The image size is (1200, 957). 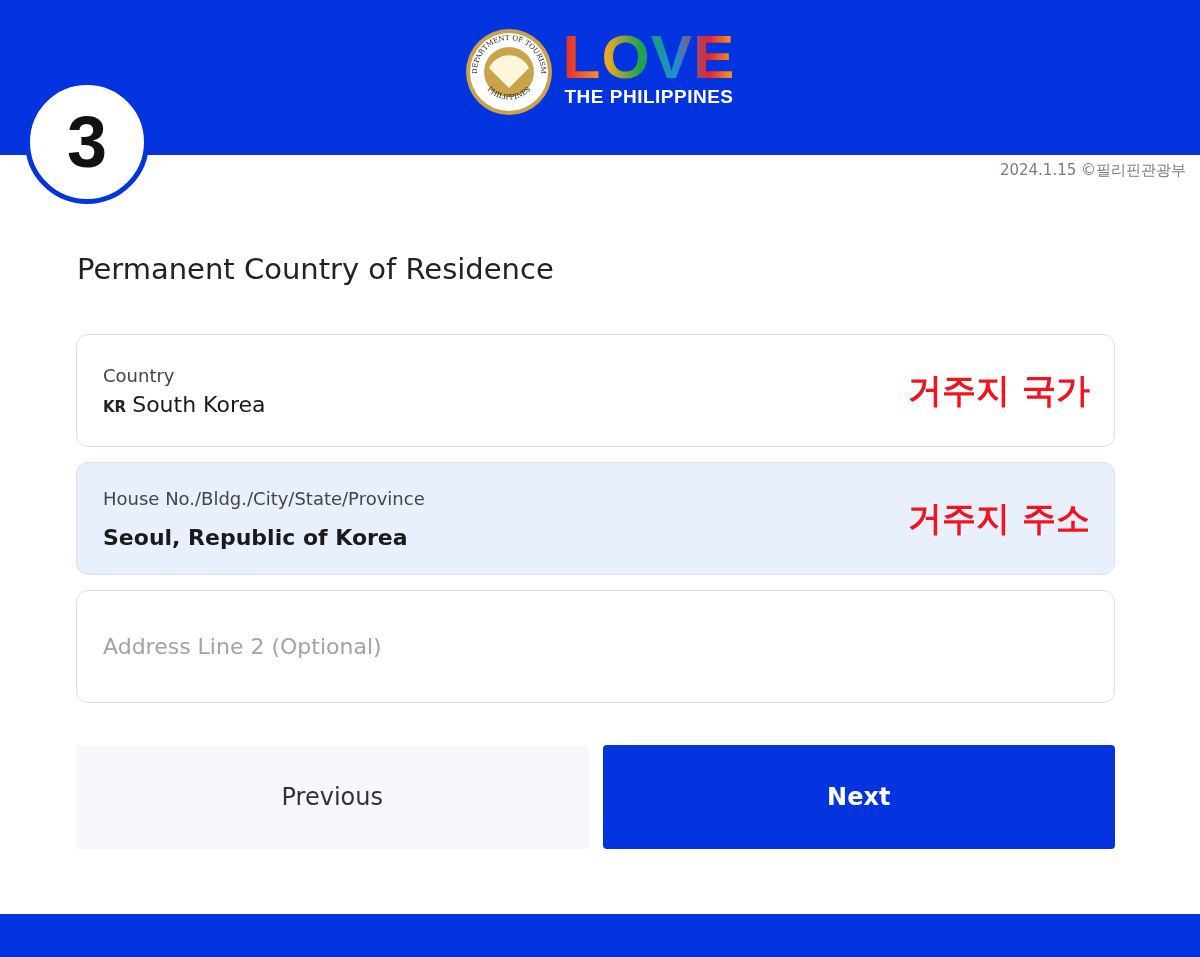 I want to click on field-label: House No./Bldg./City/State/Province, so click(x=264, y=498).